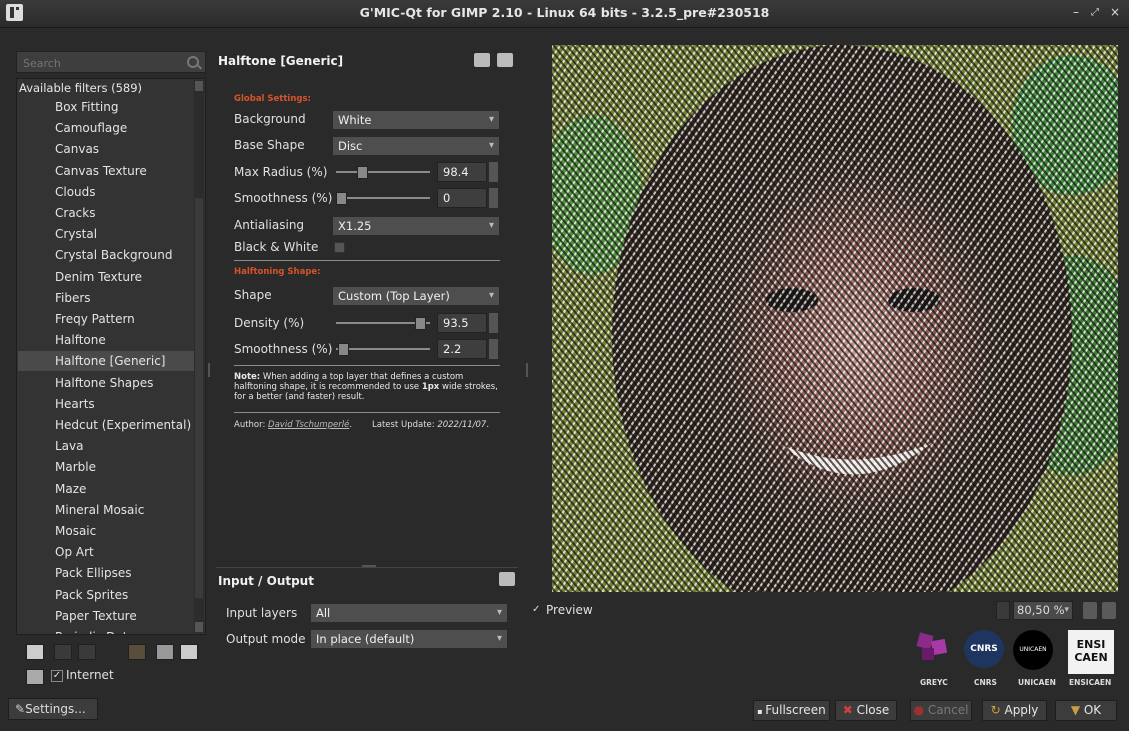 The width and height of the screenshot is (1129, 731). What do you see at coordinates (383, 198) in the screenshot?
I see `smoothness-slider` at bounding box center [383, 198].